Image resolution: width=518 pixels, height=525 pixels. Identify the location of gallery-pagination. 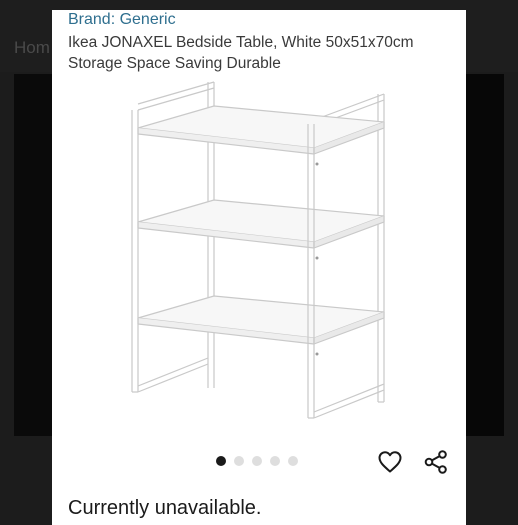
(257, 461).